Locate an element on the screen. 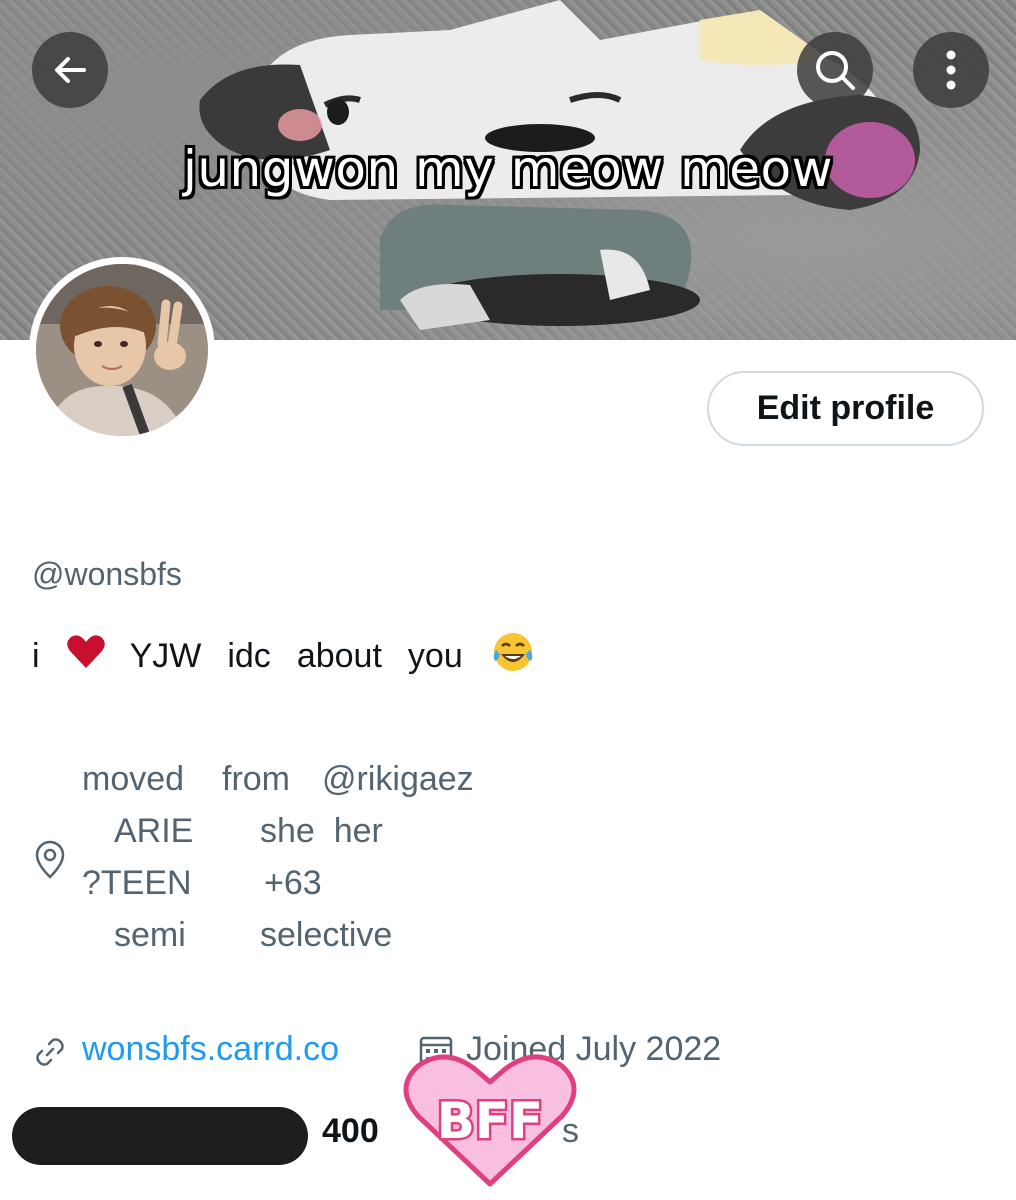 The height and width of the screenshot is (1200, 1016). banner-caption: jungwon my meow meow is located at coordinates (508, 169).